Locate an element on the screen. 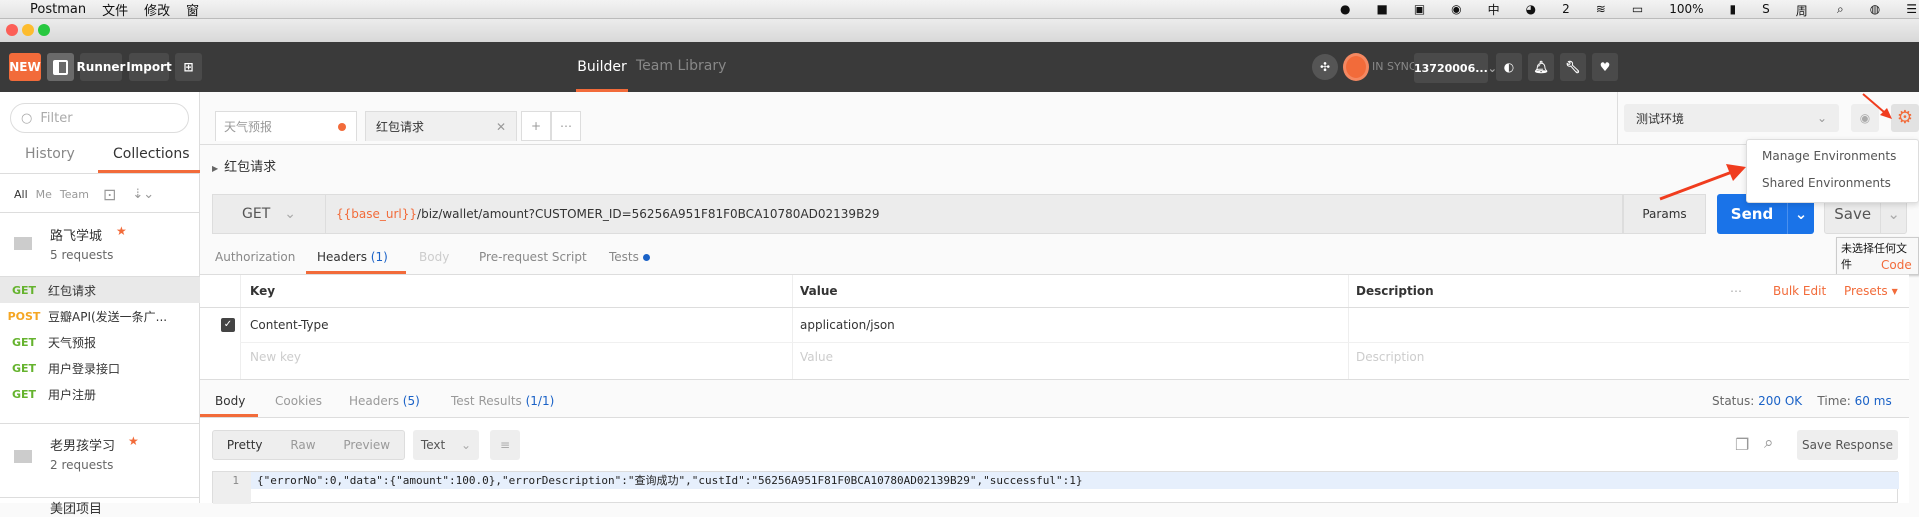 This screenshot has width=1919, height=517. arrow-to-menu is located at coordinates (1696, 185).